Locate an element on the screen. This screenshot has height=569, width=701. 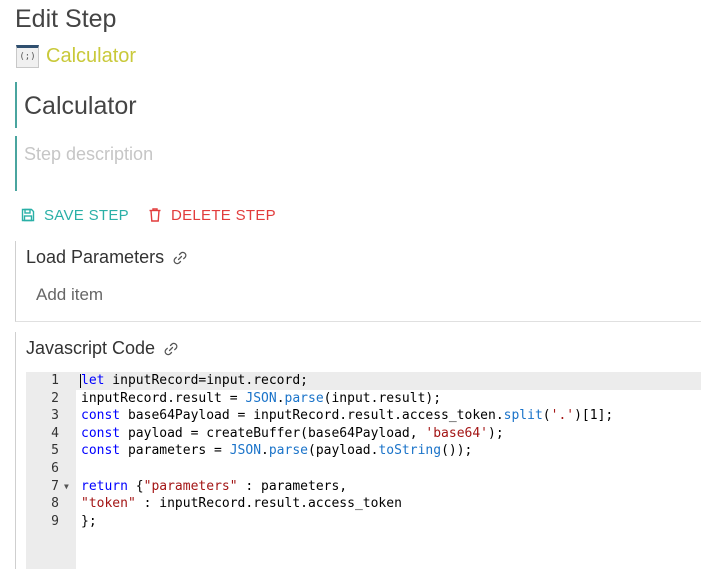
line-number: 8 is located at coordinates (55, 504).